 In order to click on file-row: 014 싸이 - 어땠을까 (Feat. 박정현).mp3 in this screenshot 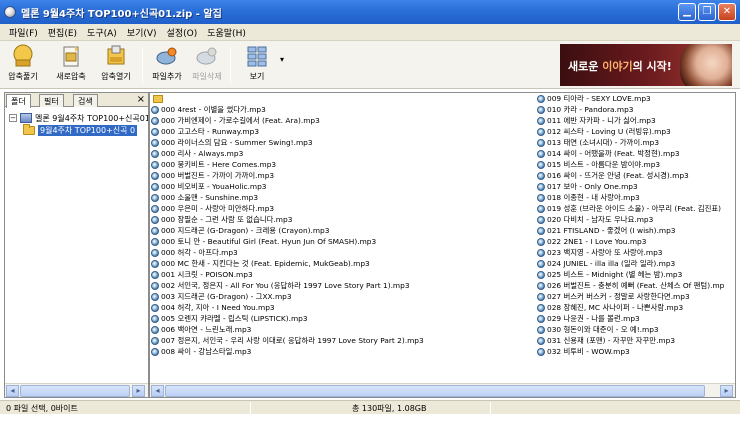, I will do `click(635, 153)`.